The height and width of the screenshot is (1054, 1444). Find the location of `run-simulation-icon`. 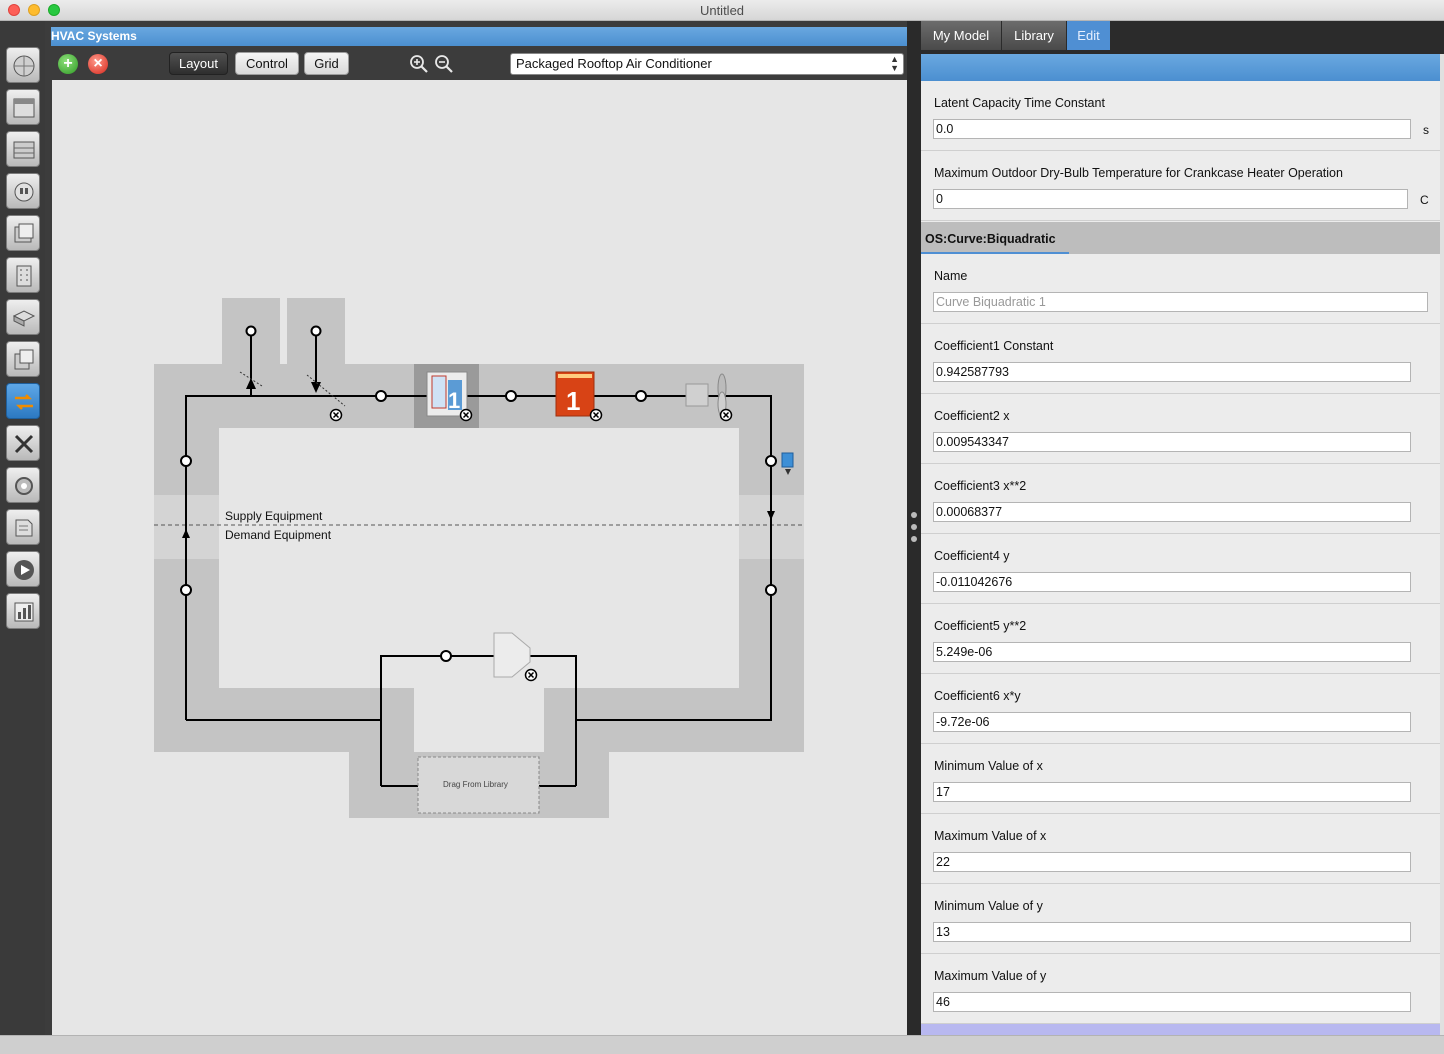

run-simulation-icon is located at coordinates (24, 570).